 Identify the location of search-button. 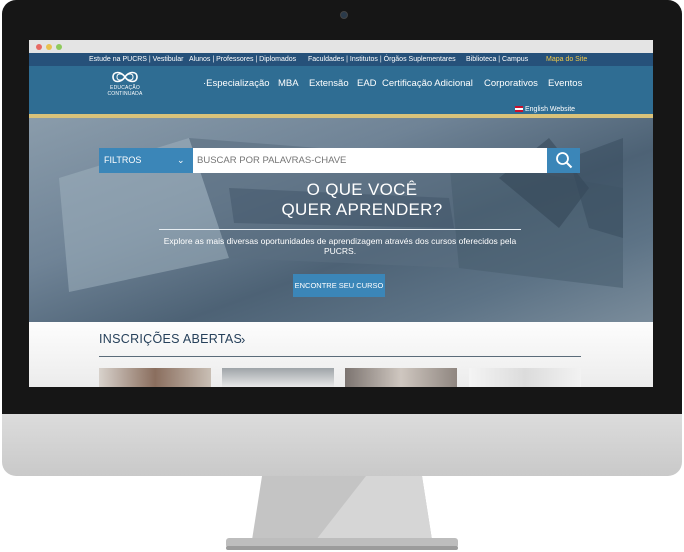
(563, 160).